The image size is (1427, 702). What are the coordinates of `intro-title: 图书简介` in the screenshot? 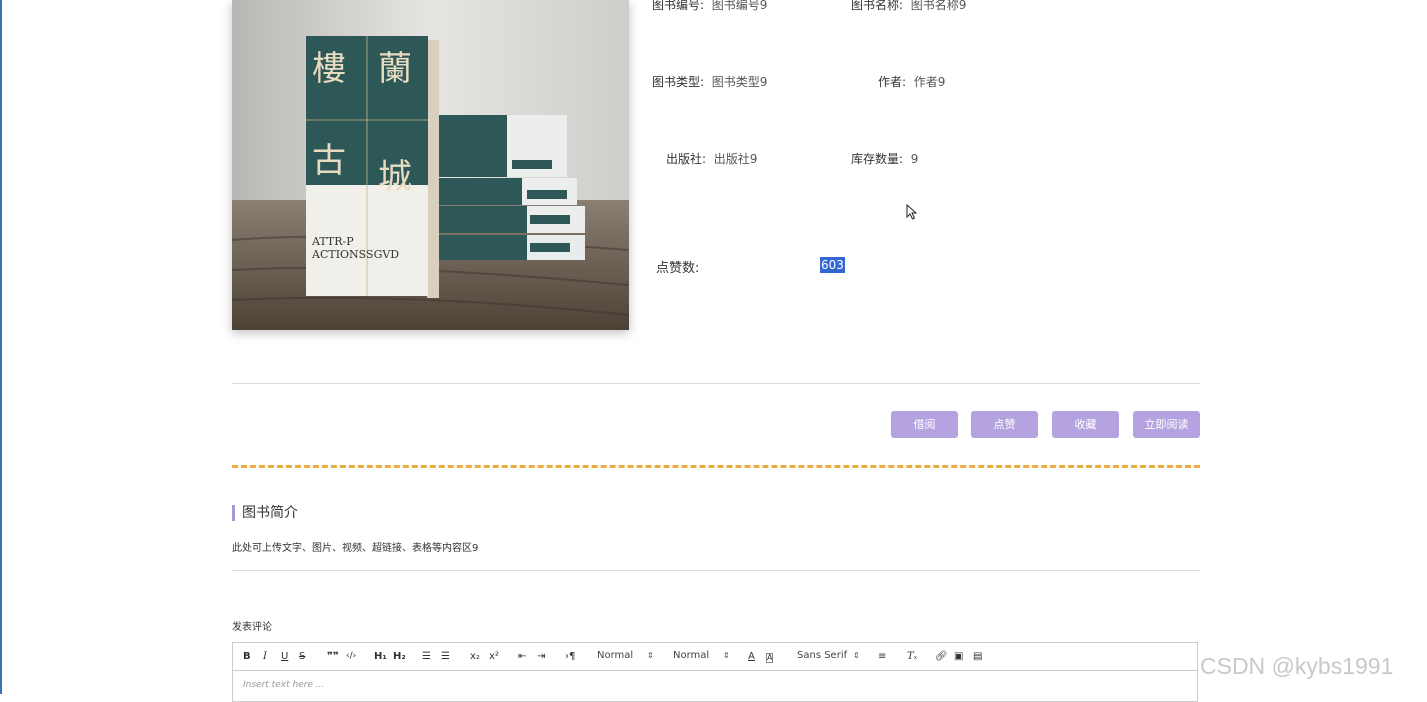 It's located at (265, 513).